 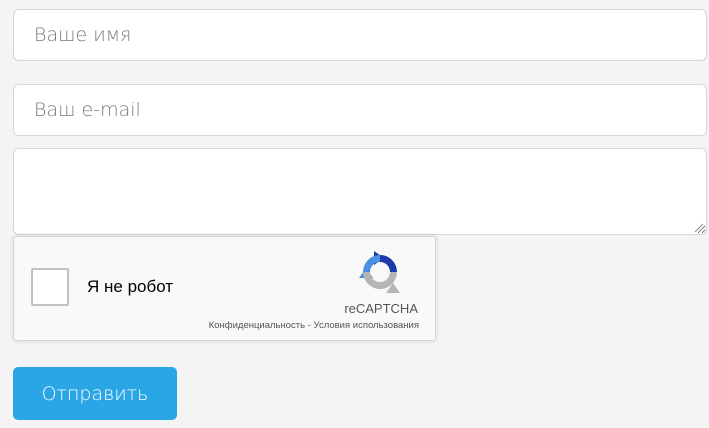 What do you see at coordinates (360, 35) in the screenshot?
I see `name-field` at bounding box center [360, 35].